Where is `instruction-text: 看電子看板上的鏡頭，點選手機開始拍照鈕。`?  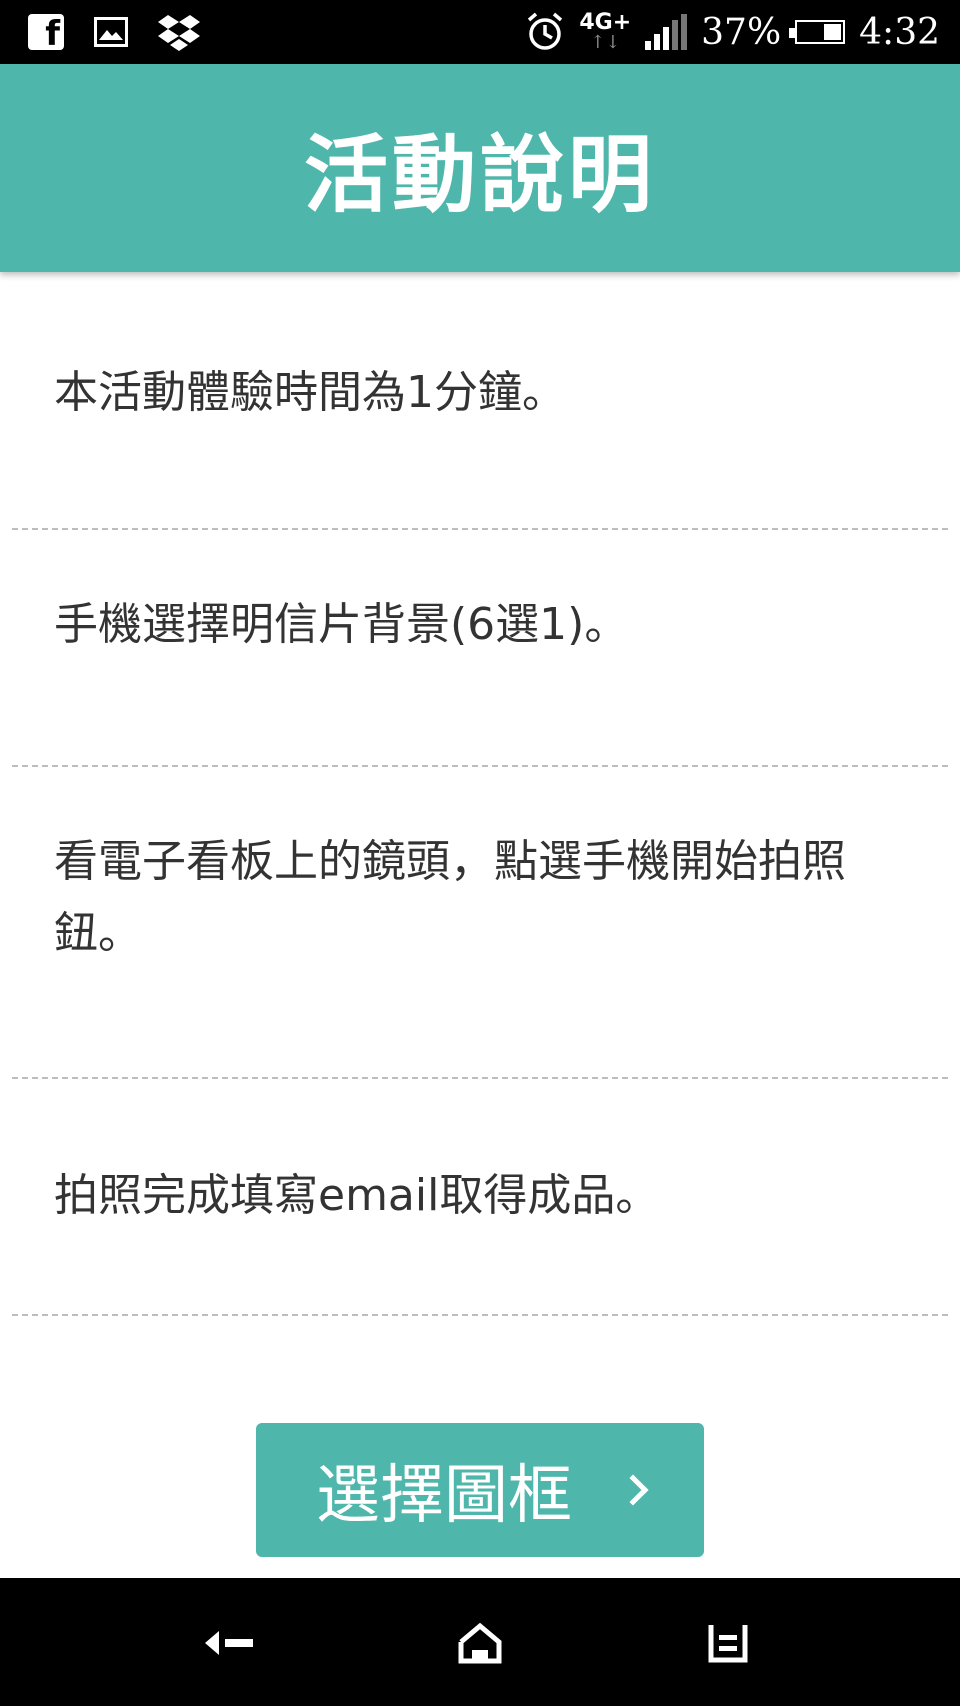
instruction-text: 看電子看板上的鏡頭，點選手機開始拍照鈕。 is located at coordinates (450, 897).